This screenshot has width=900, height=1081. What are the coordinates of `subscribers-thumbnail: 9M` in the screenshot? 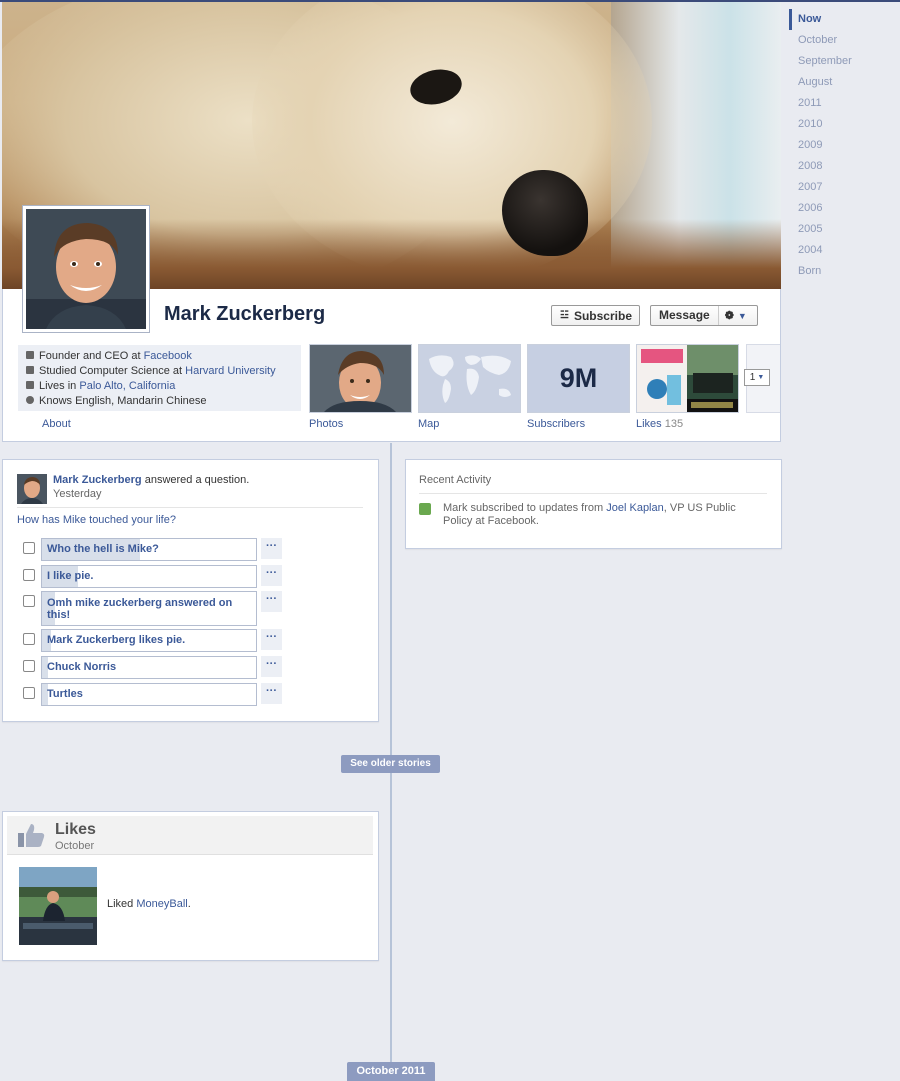 It's located at (578, 378).